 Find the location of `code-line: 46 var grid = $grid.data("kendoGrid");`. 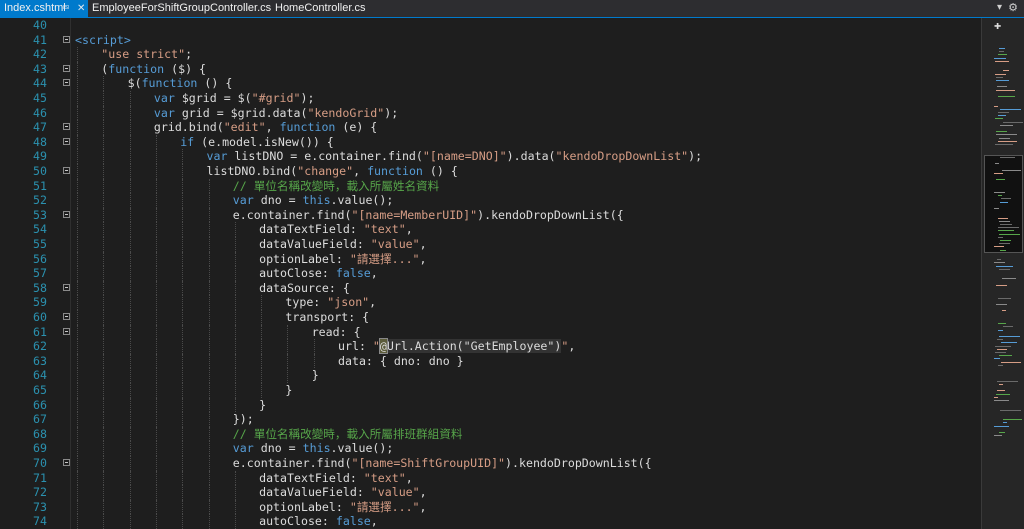

code-line: 46 var grid = $grid.data("kendoGrid"); is located at coordinates (490, 113).